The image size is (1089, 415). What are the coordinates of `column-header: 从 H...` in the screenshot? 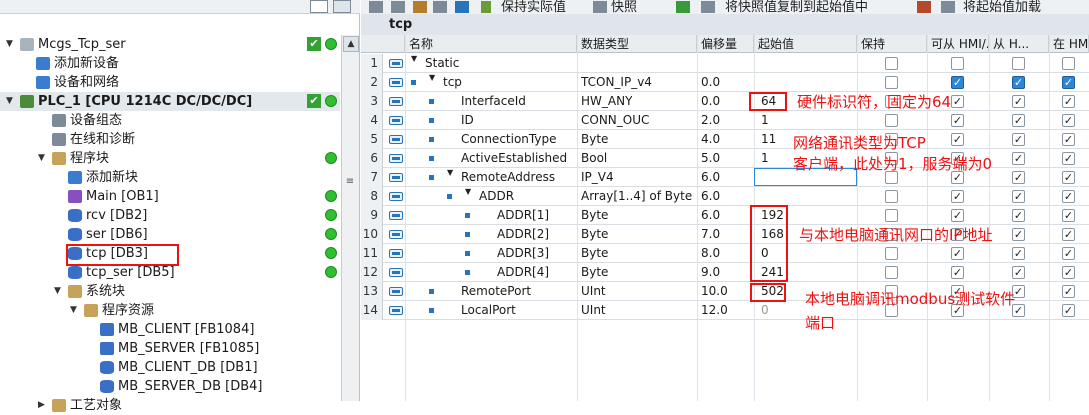 It's located at (1019, 44).